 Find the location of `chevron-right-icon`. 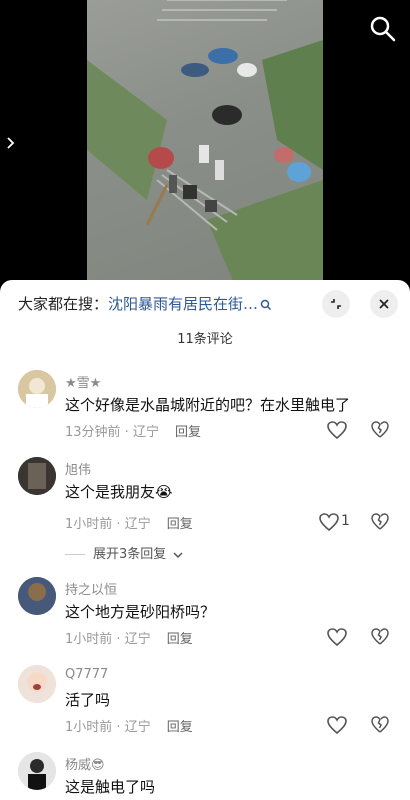

chevron-right-icon is located at coordinates (11, 143).